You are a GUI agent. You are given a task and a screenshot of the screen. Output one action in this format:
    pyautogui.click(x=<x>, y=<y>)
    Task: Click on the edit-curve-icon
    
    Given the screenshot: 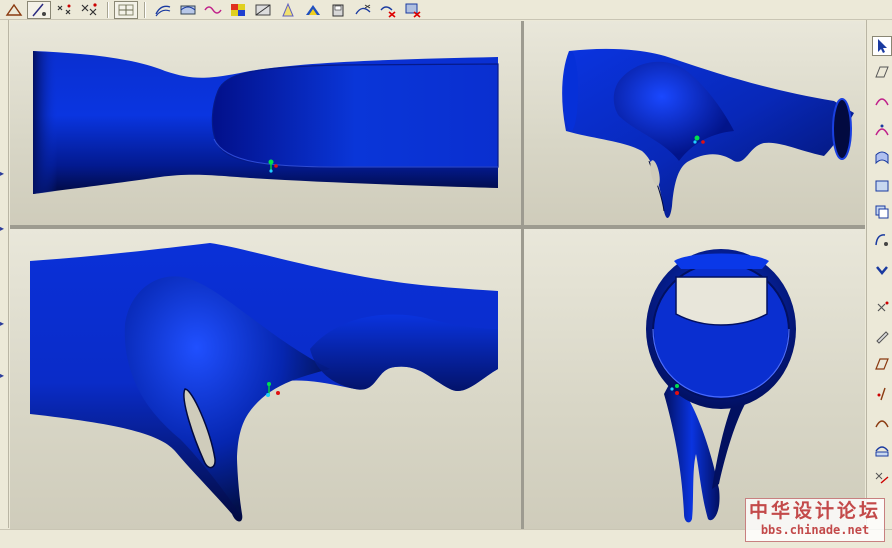 What is the action you would take?
    pyautogui.click(x=882, y=394)
    